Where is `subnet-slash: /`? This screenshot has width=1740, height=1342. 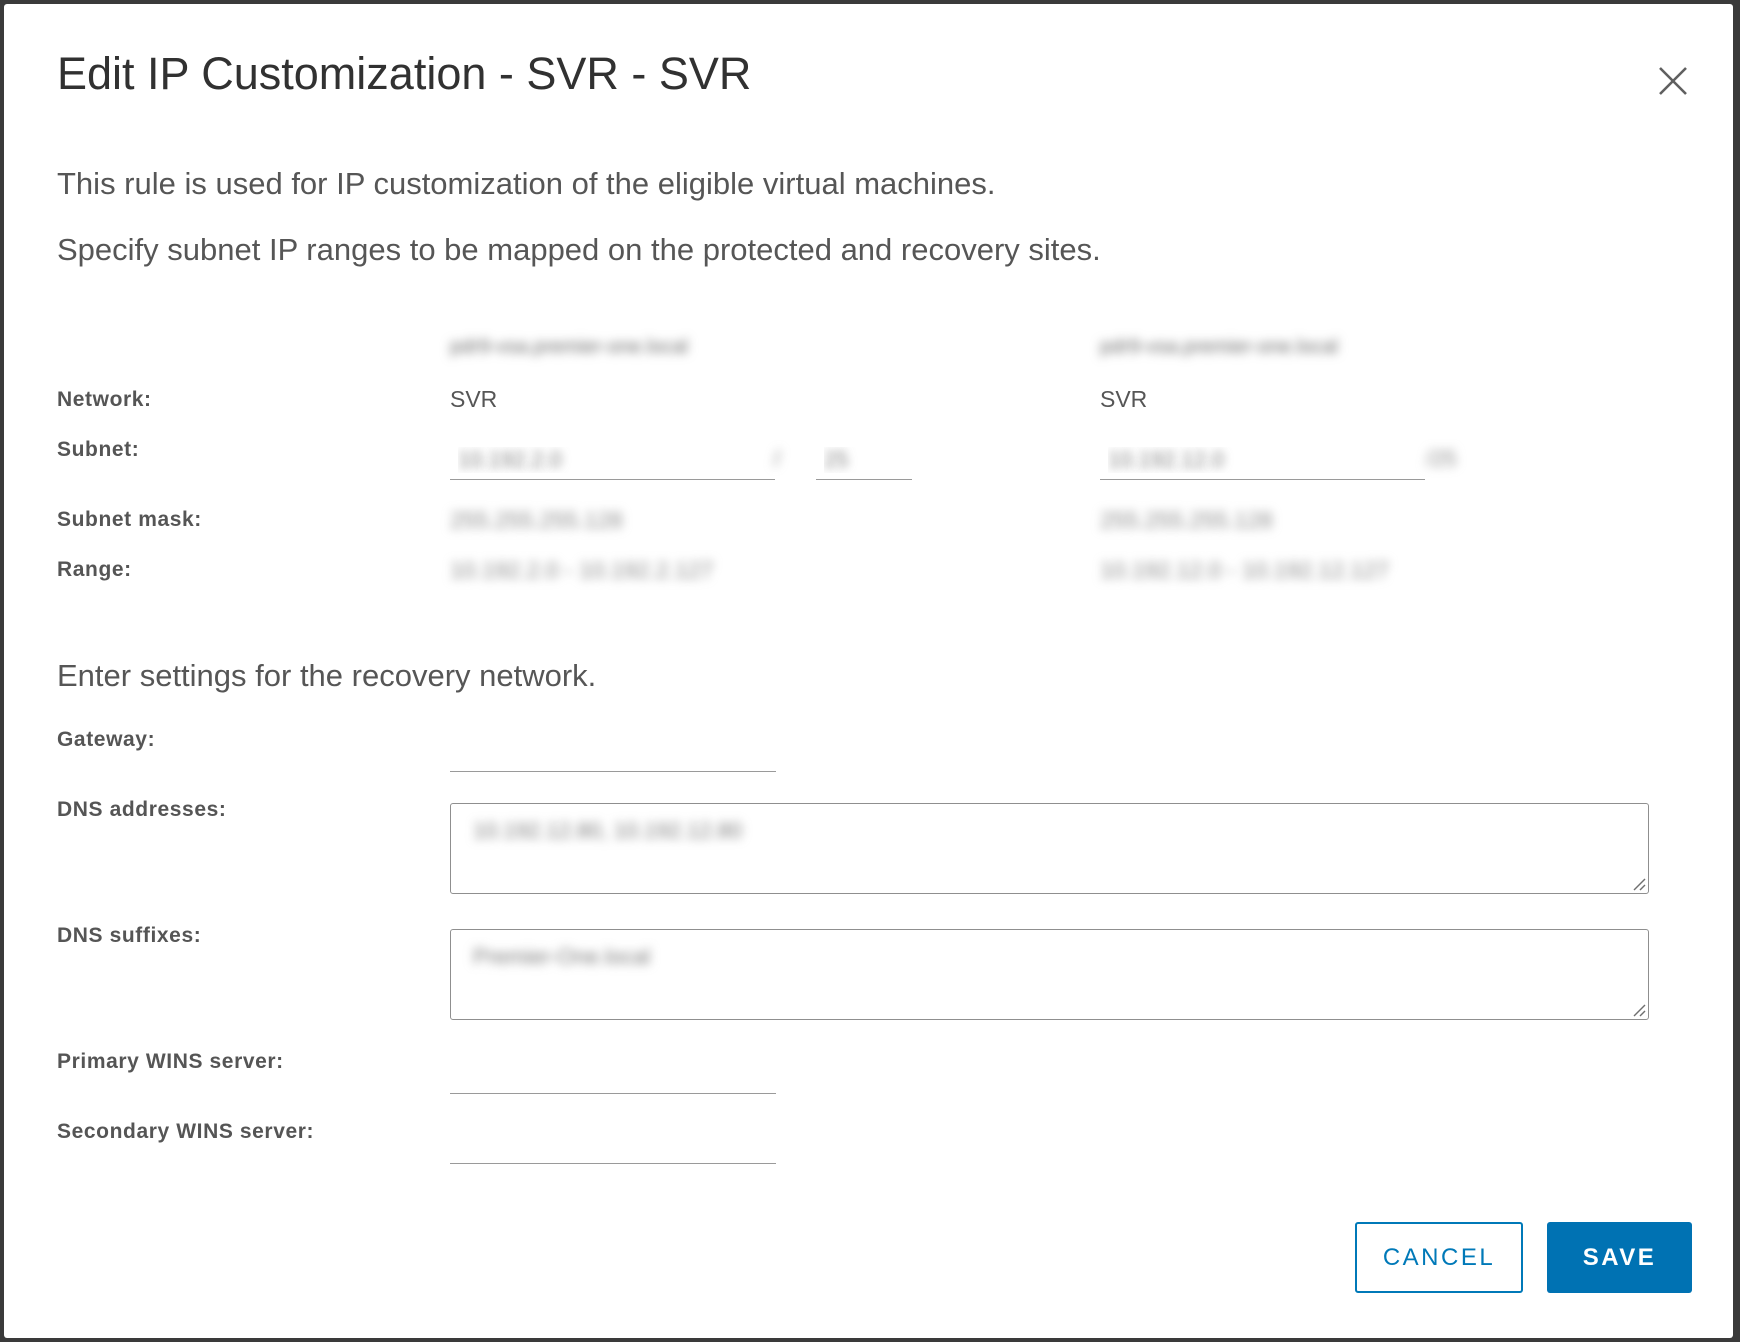 subnet-slash: / is located at coordinates (777, 458).